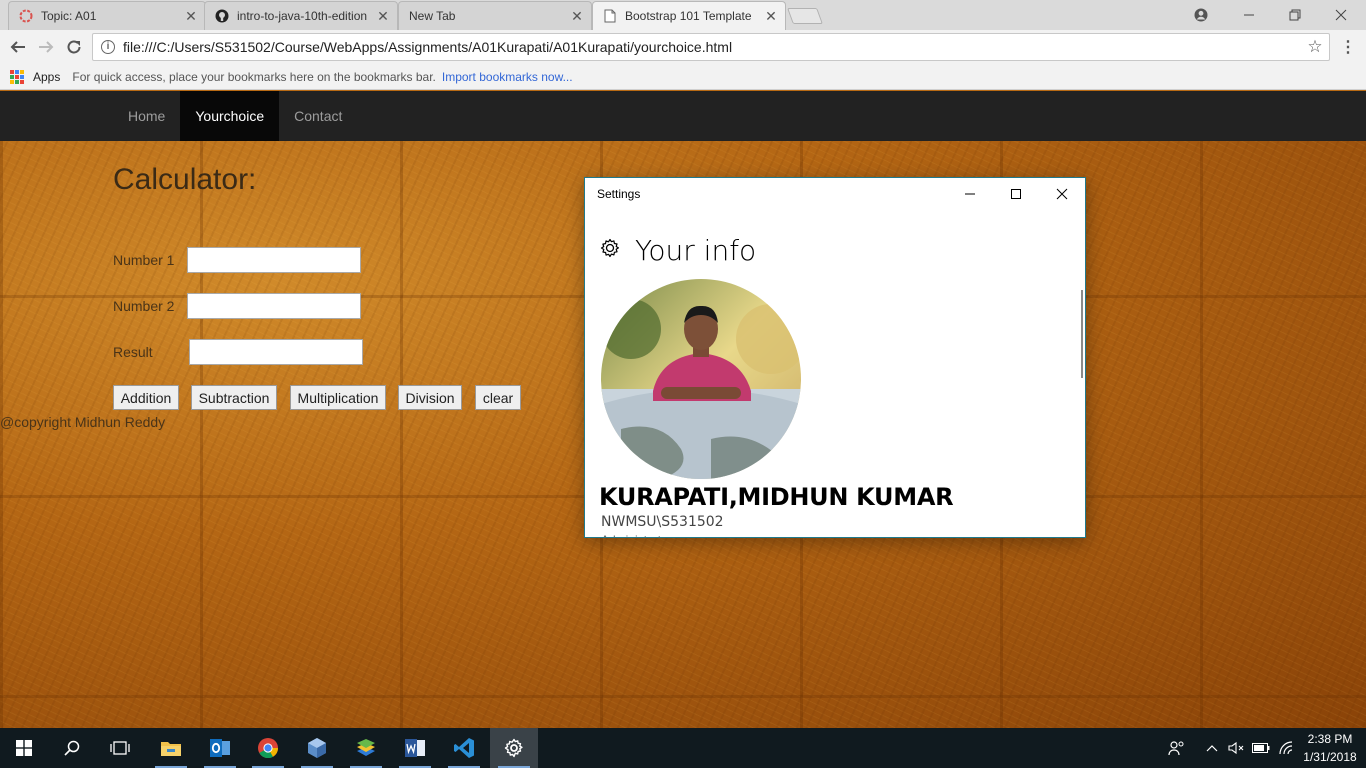 This screenshot has width=1366, height=768. What do you see at coordinates (17, 76) in the screenshot?
I see `apps-grid-icon` at bounding box center [17, 76].